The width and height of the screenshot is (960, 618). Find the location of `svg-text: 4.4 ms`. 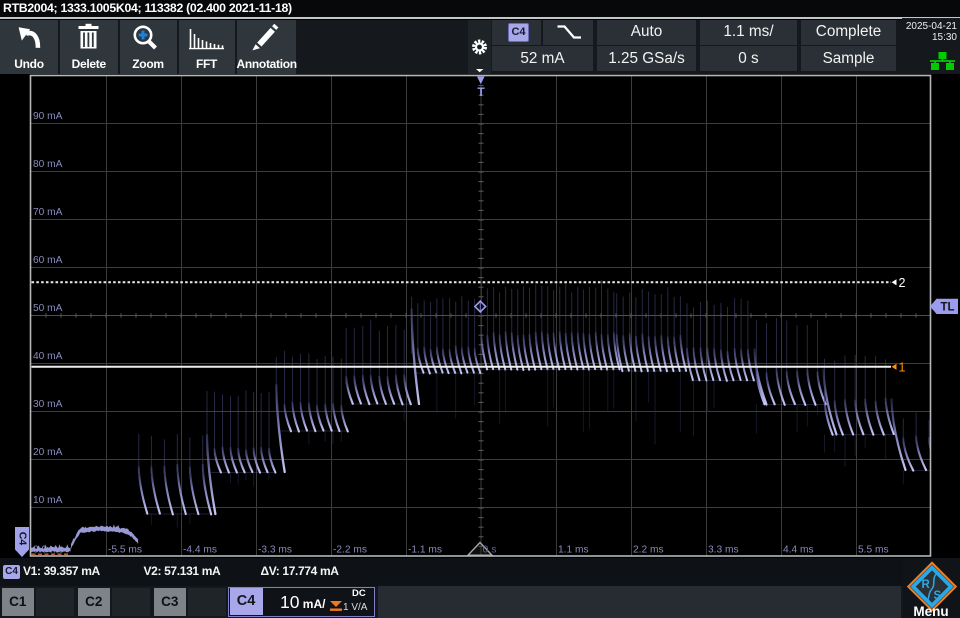

svg-text: 4.4 ms is located at coordinates (798, 550).